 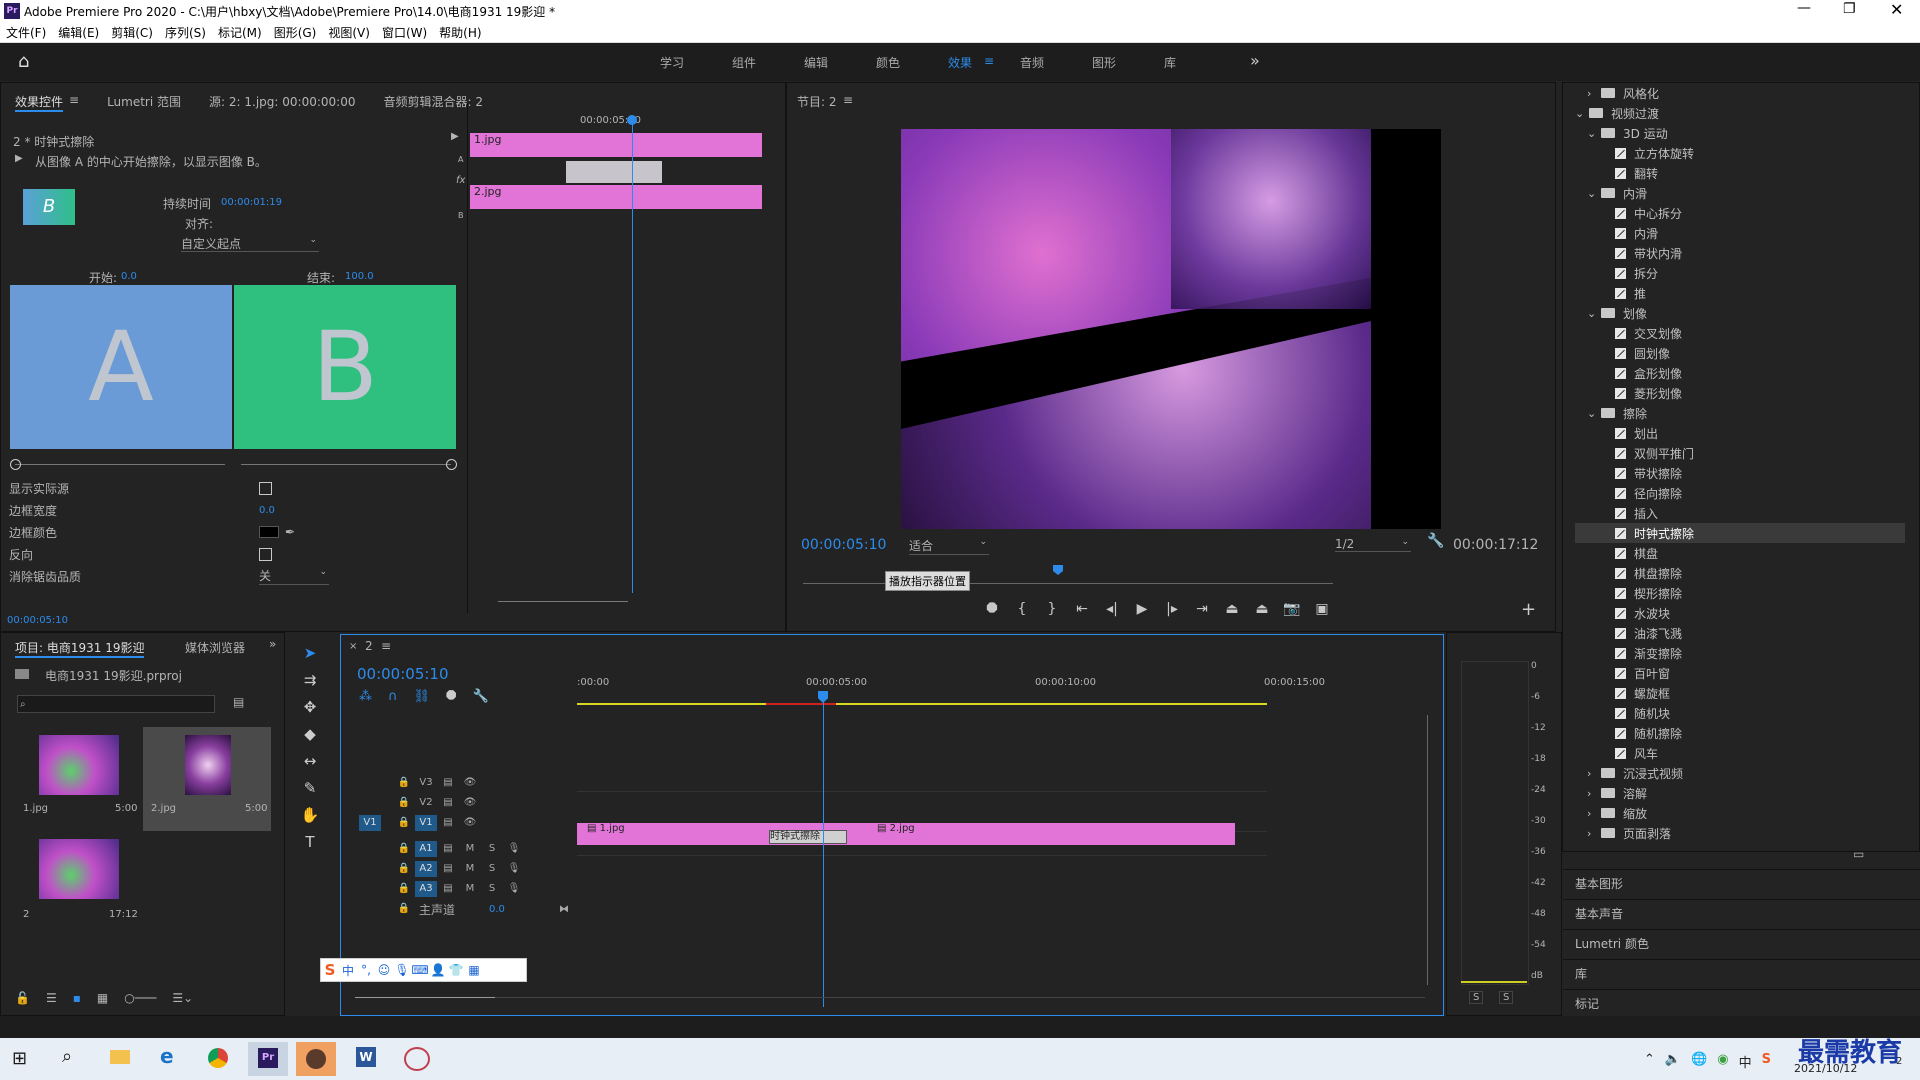 I want to click on close-tab-icon: ×, so click(x=353, y=646).